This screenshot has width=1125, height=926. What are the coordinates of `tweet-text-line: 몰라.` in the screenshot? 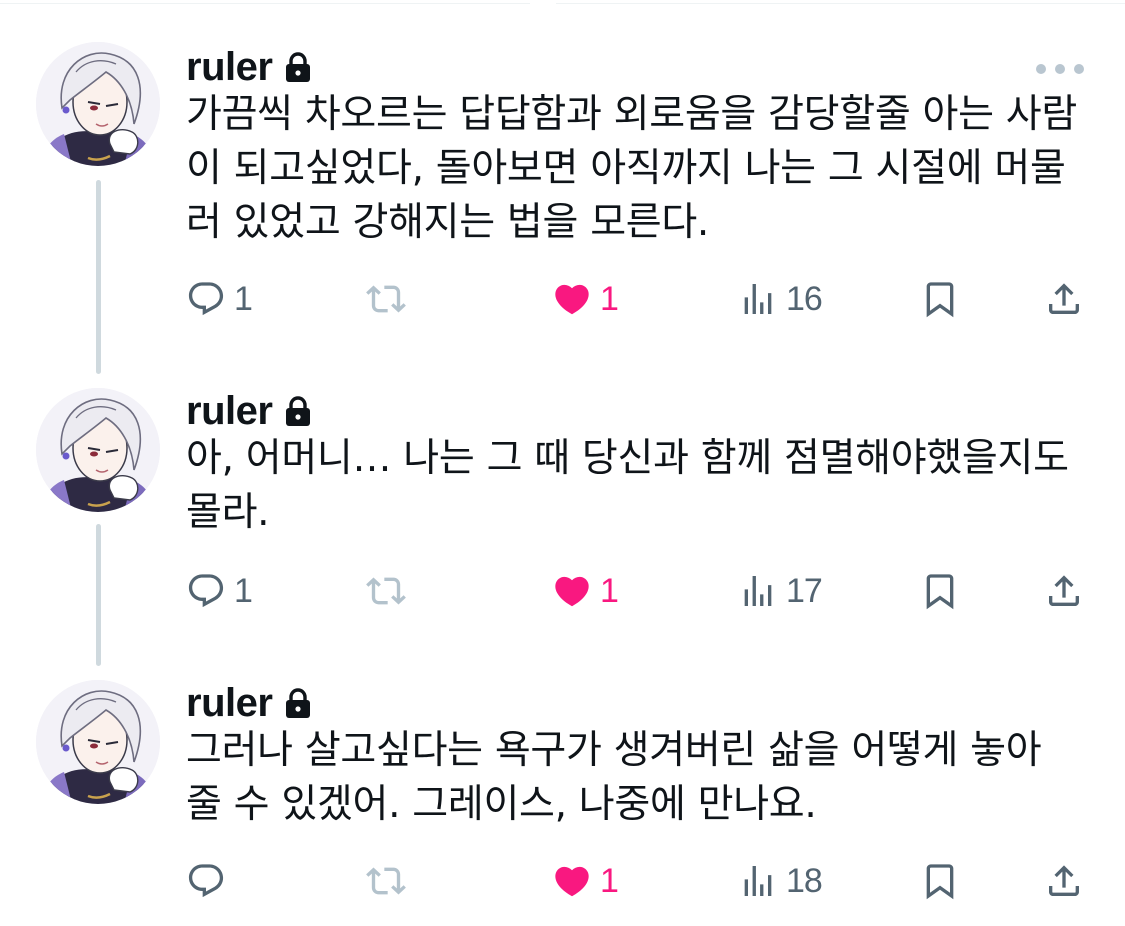 It's located at (228, 512).